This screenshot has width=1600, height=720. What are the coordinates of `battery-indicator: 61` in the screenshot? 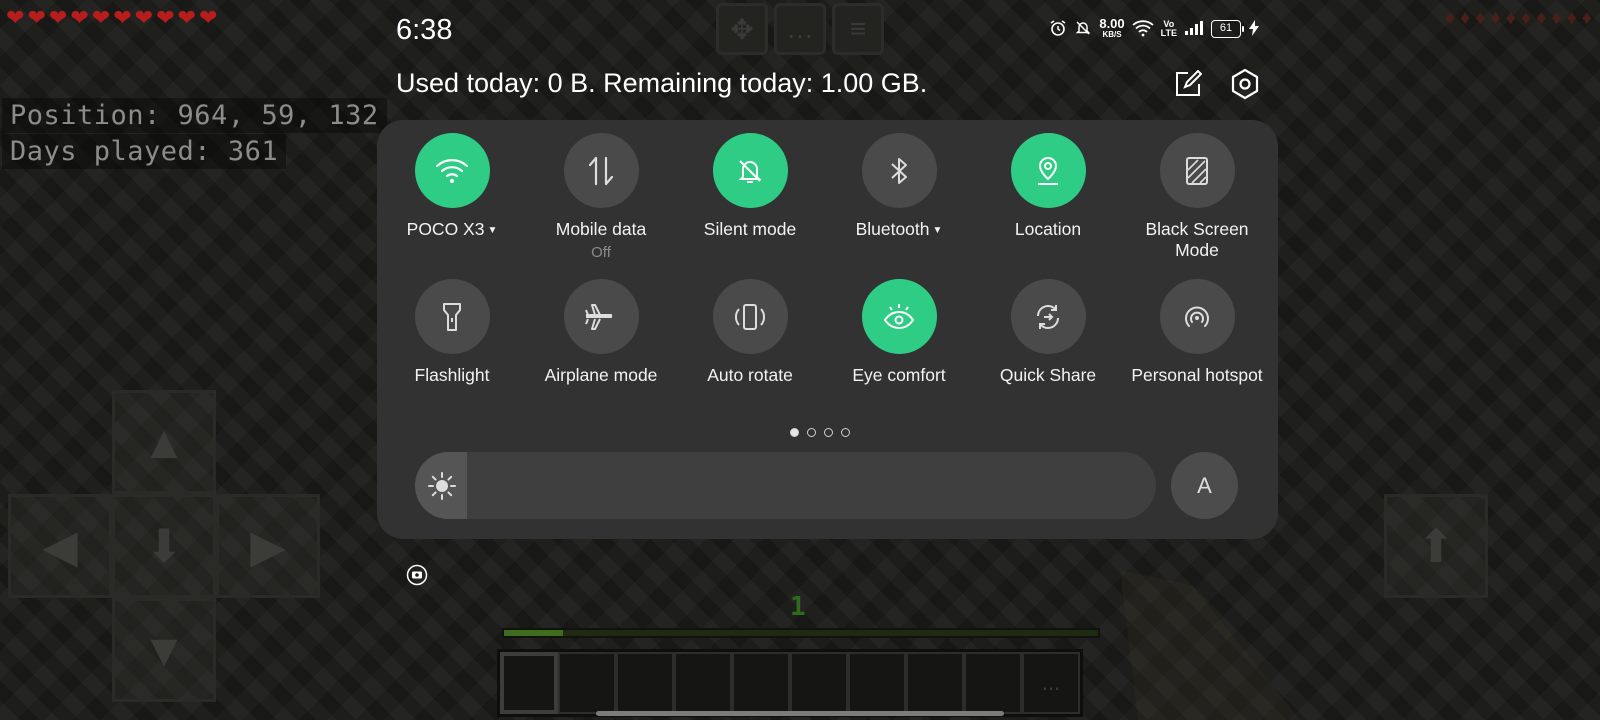 It's located at (1227, 29).